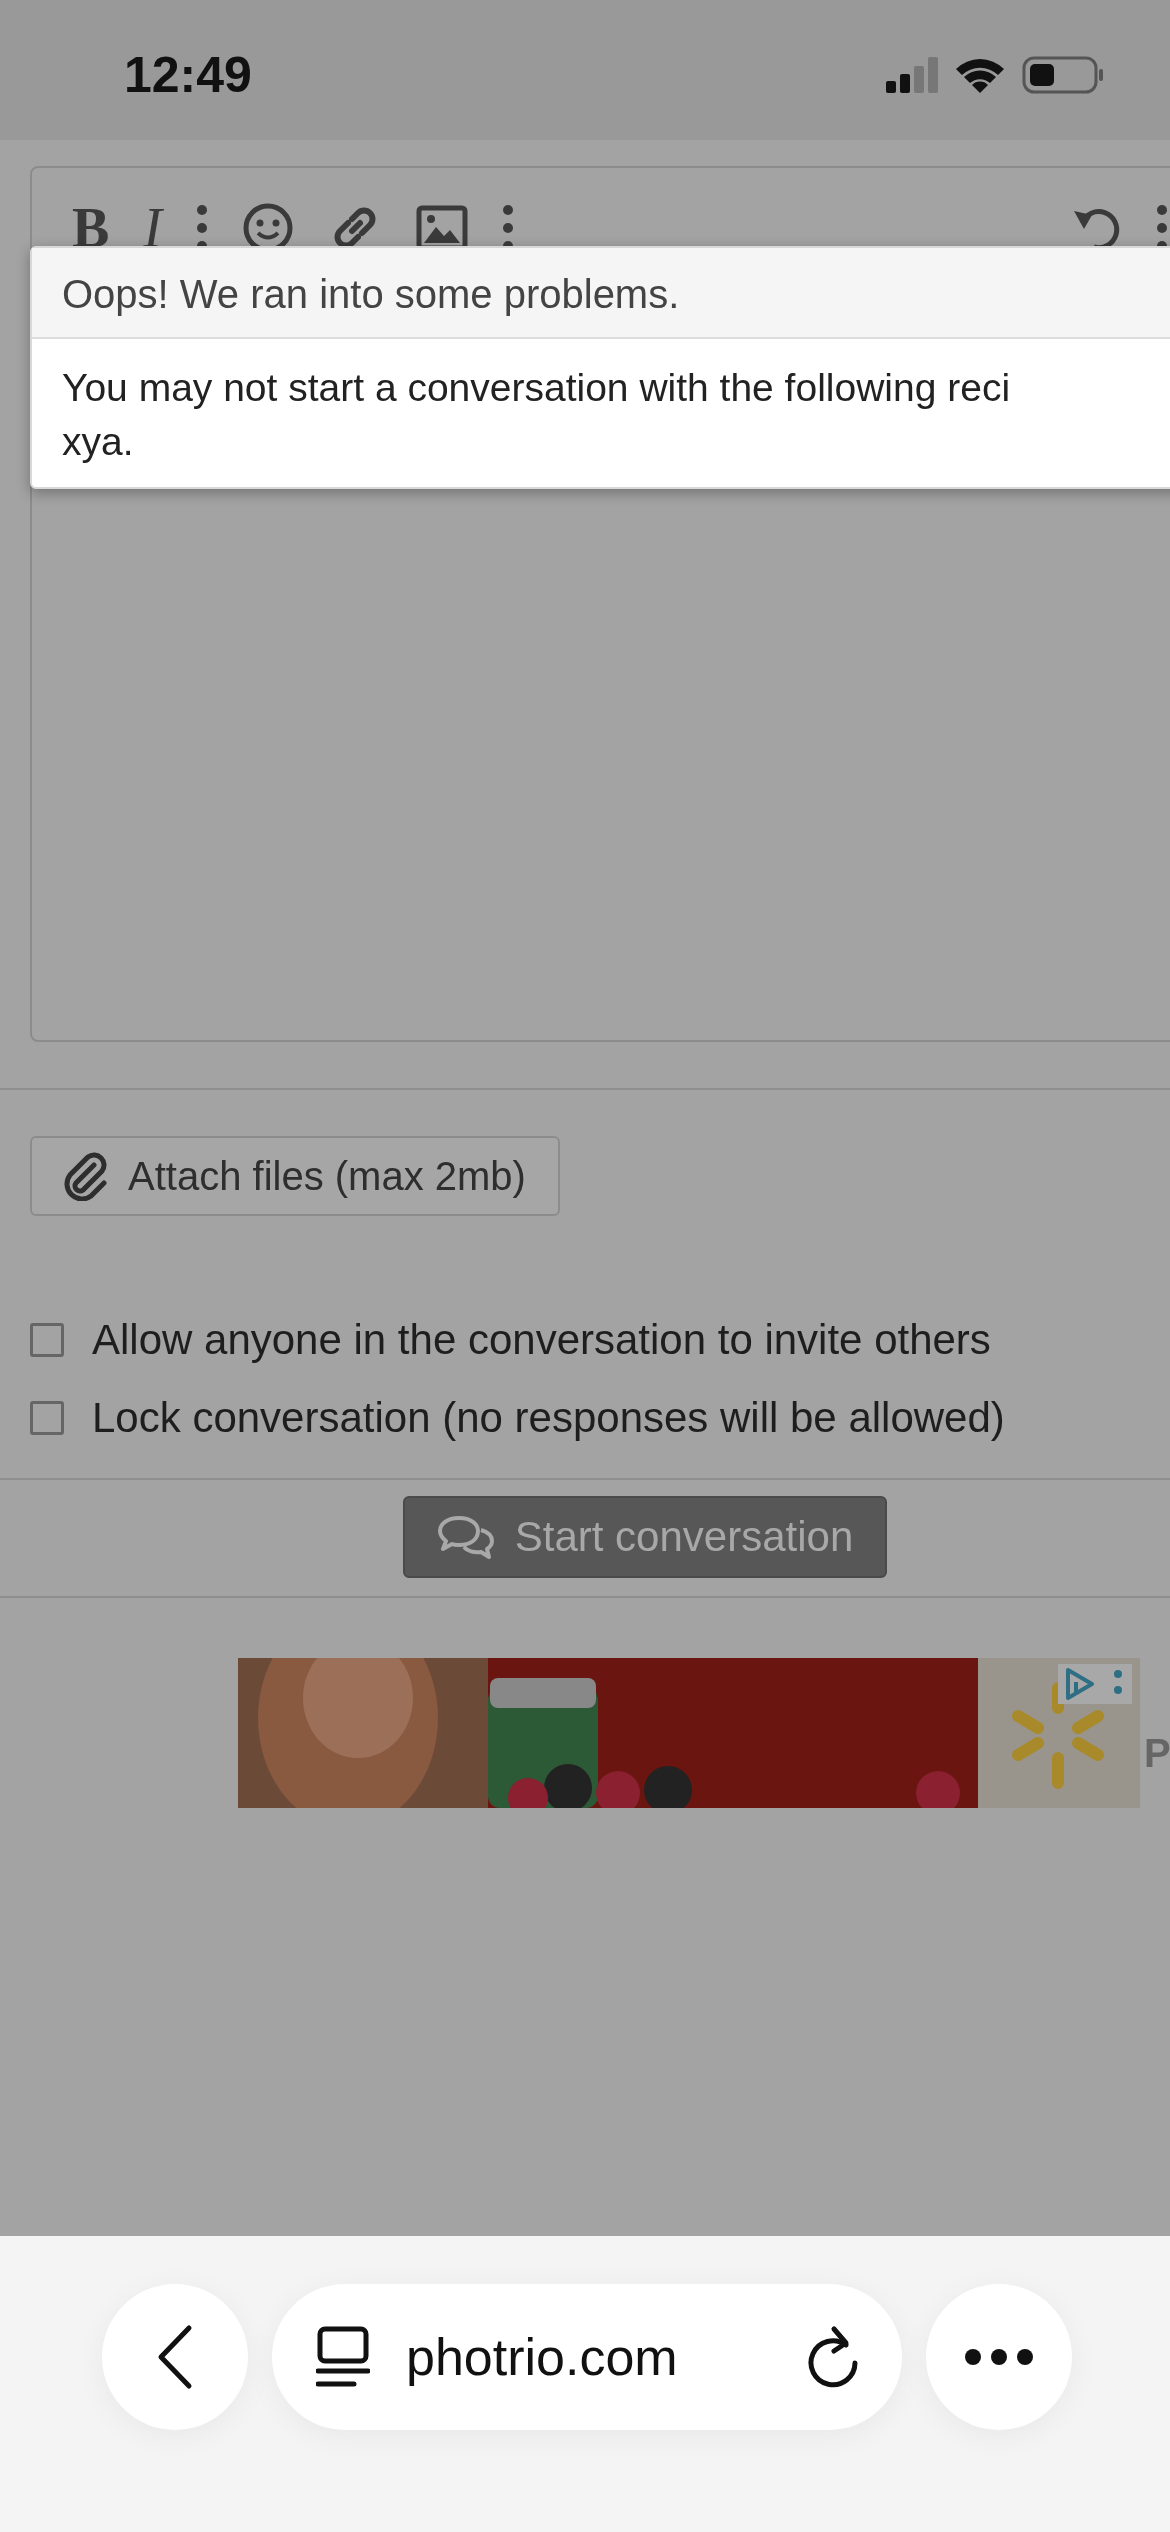 This screenshot has height=2532, width=1170. What do you see at coordinates (536, 388) in the screenshot?
I see `error-message: You may not start a conversation with the following reci` at bounding box center [536, 388].